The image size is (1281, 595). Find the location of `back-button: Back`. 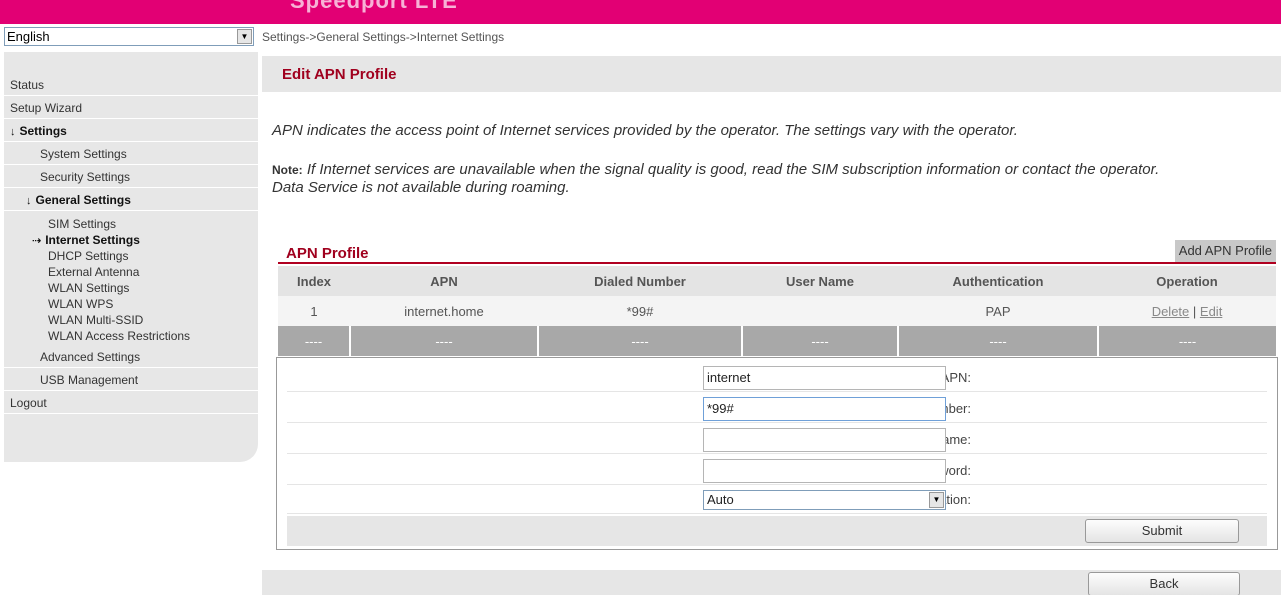

back-button: Back is located at coordinates (1164, 583).